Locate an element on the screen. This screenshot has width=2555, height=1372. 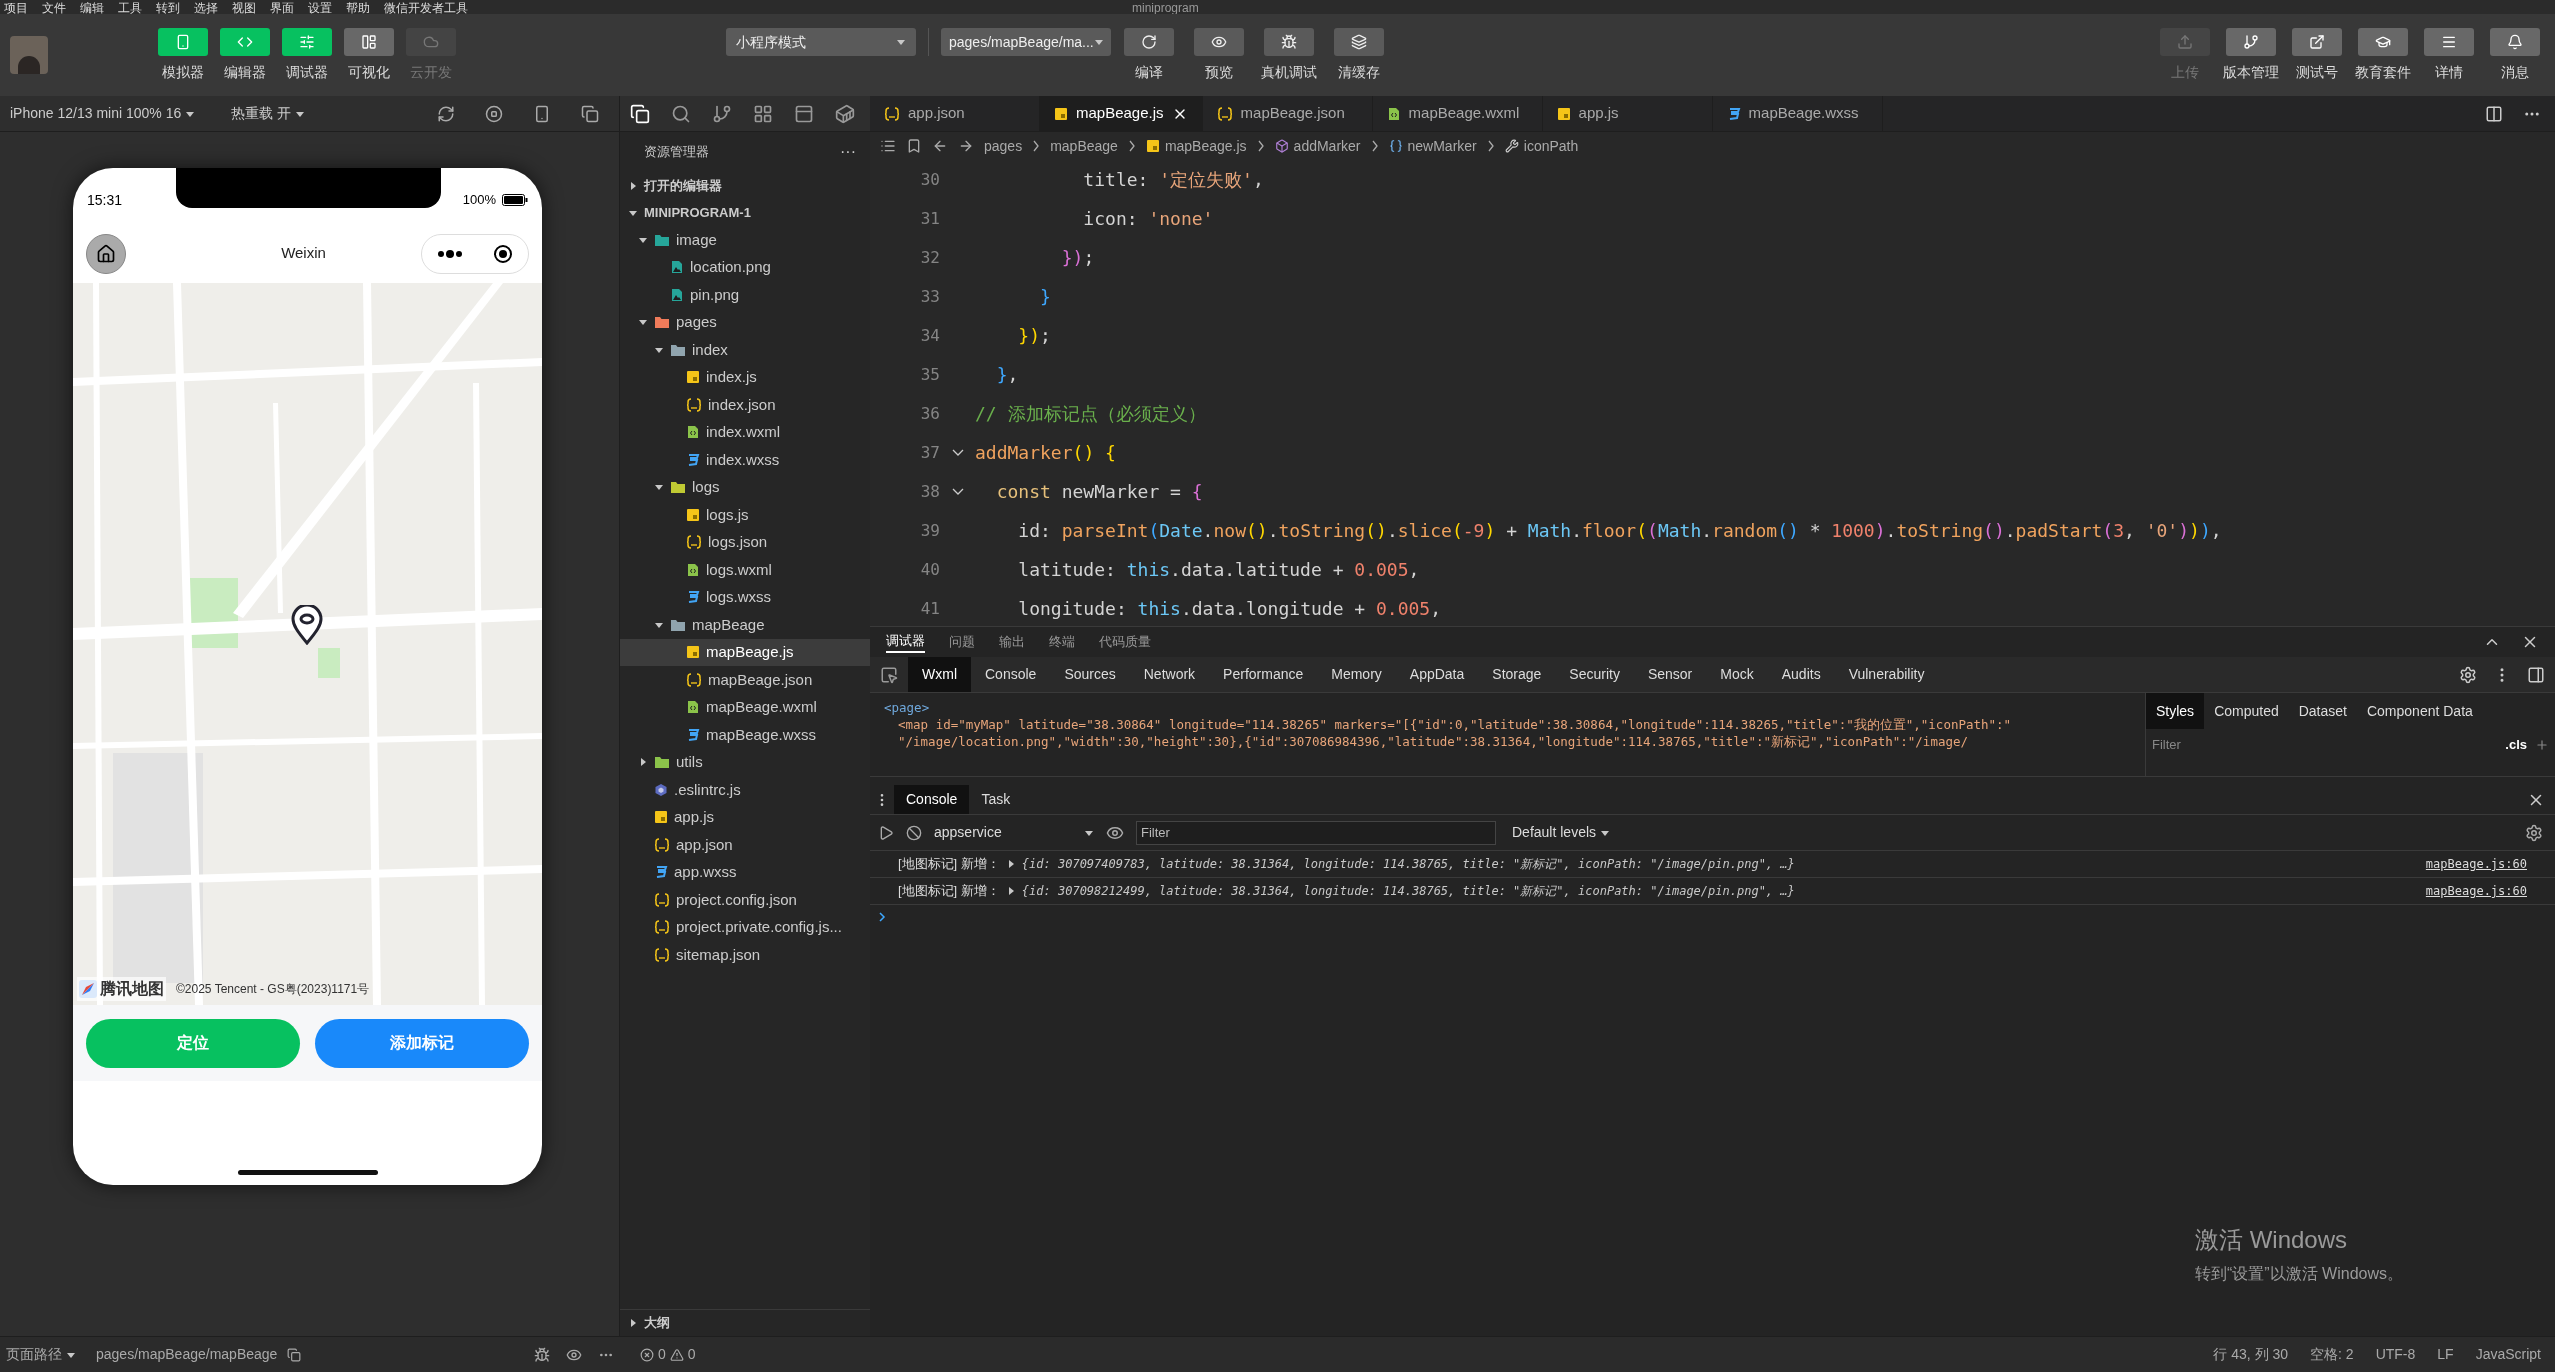
page-path-select: 页面路径 is located at coordinates (41, 1354).